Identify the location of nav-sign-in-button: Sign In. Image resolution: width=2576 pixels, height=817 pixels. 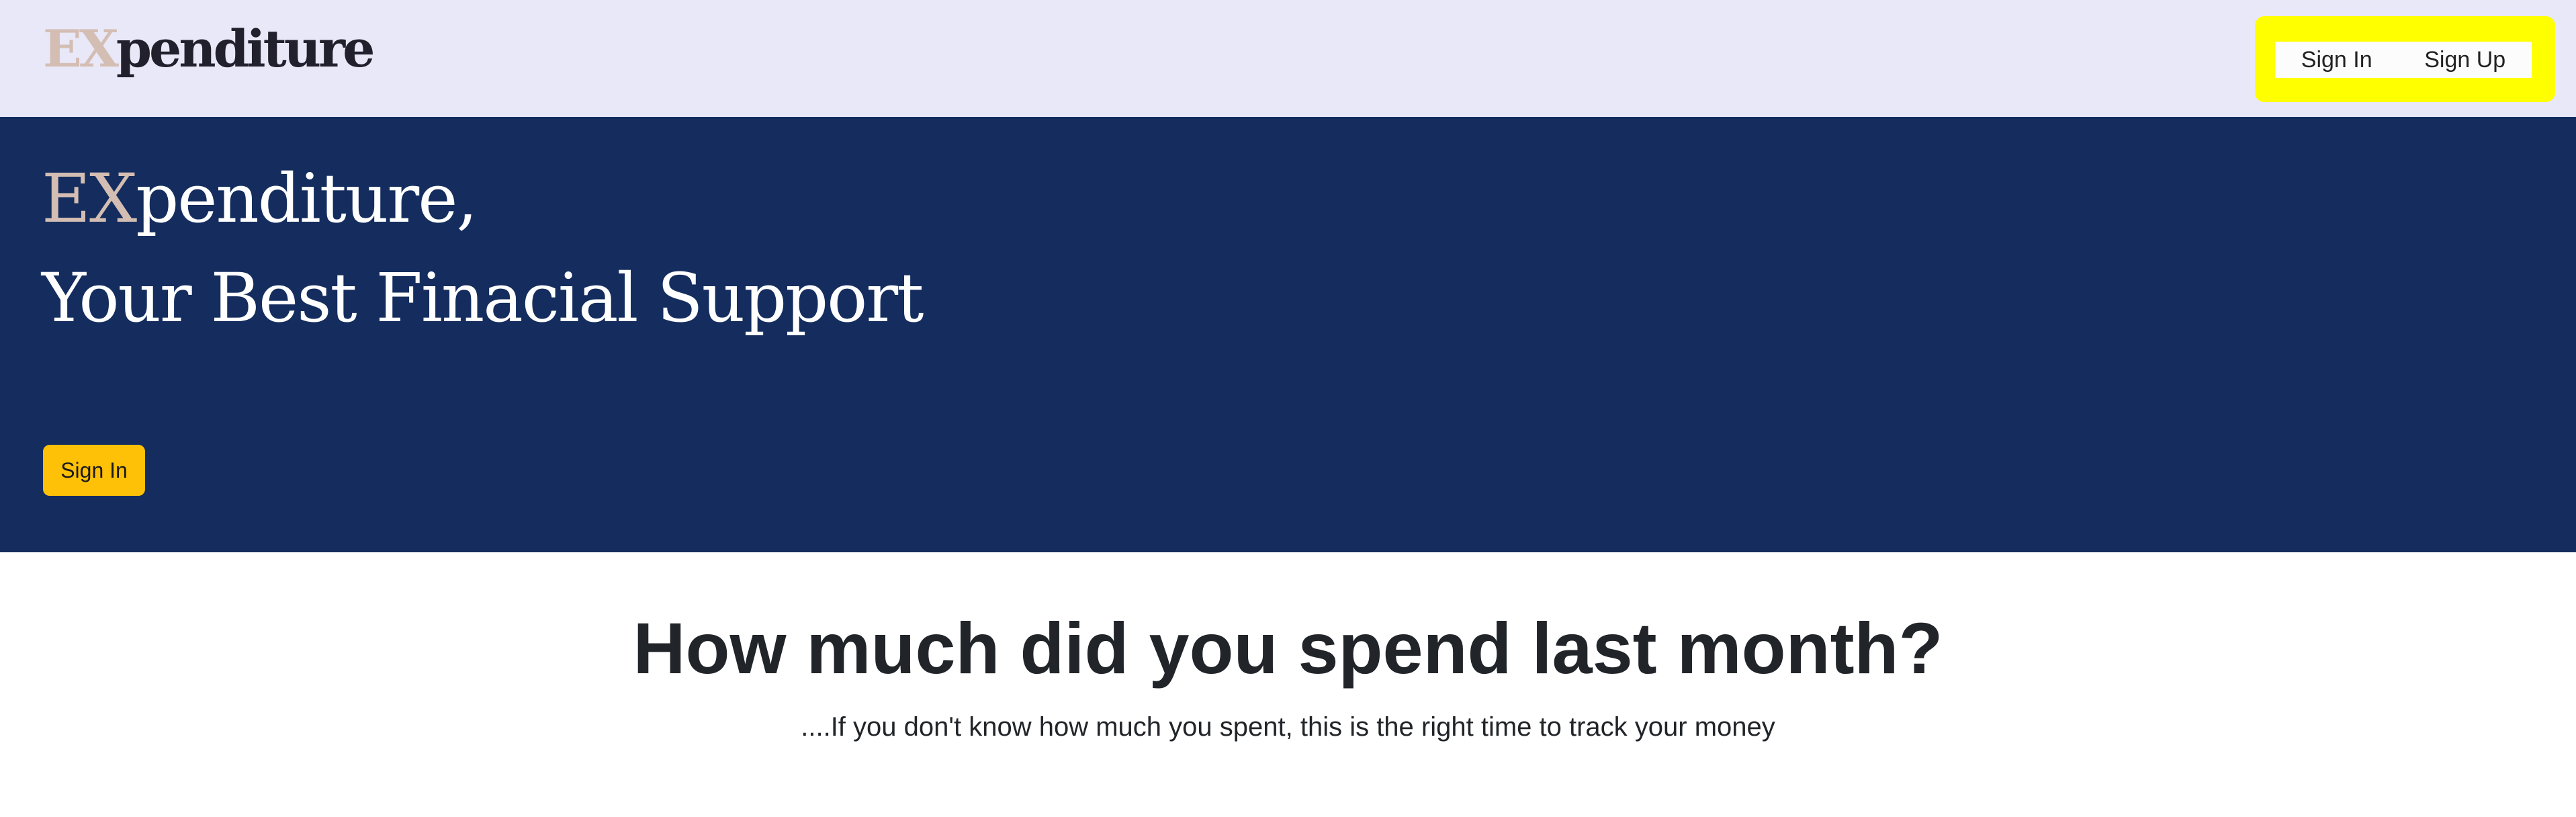
(2337, 60).